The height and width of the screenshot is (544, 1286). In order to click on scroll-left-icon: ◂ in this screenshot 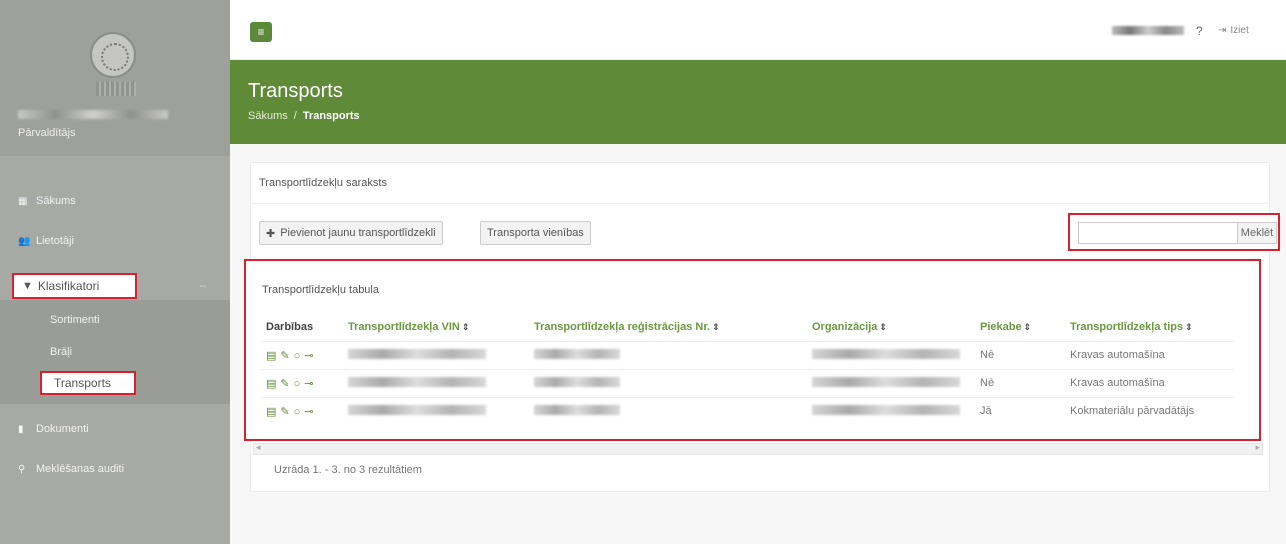, I will do `click(258, 447)`.